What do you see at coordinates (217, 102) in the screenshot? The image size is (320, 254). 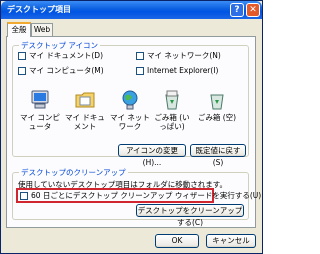 I see `recycle-bin-empty-icon` at bounding box center [217, 102].